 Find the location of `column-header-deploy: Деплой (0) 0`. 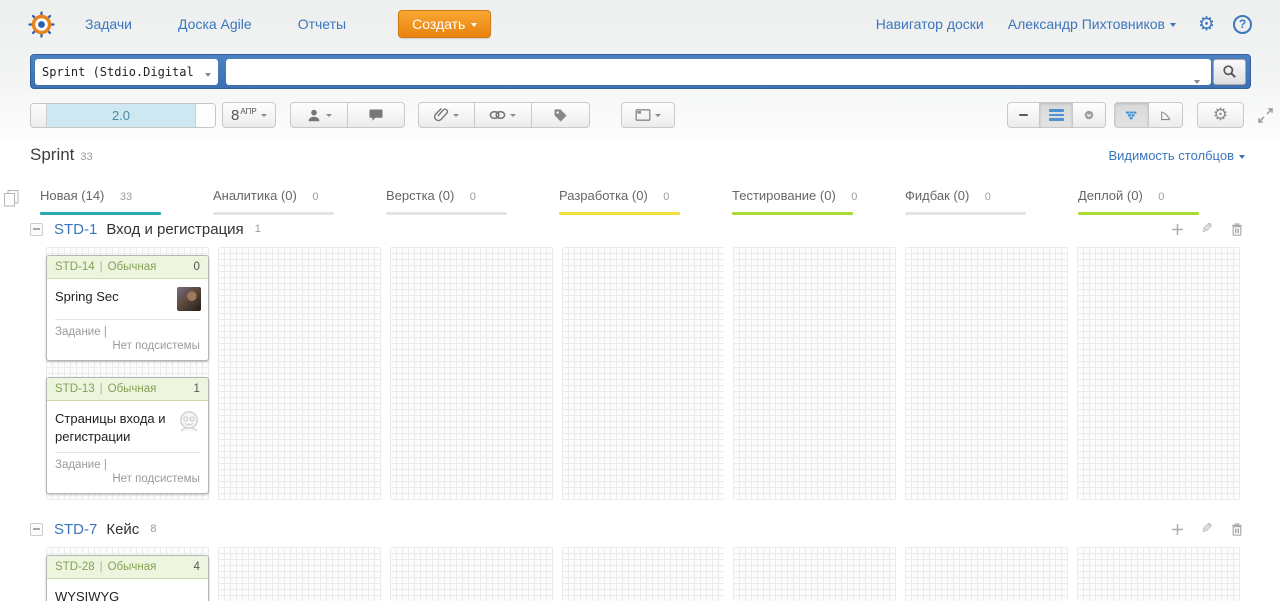

column-header-deploy: Деплой (0) 0 is located at coordinates (1159, 201).